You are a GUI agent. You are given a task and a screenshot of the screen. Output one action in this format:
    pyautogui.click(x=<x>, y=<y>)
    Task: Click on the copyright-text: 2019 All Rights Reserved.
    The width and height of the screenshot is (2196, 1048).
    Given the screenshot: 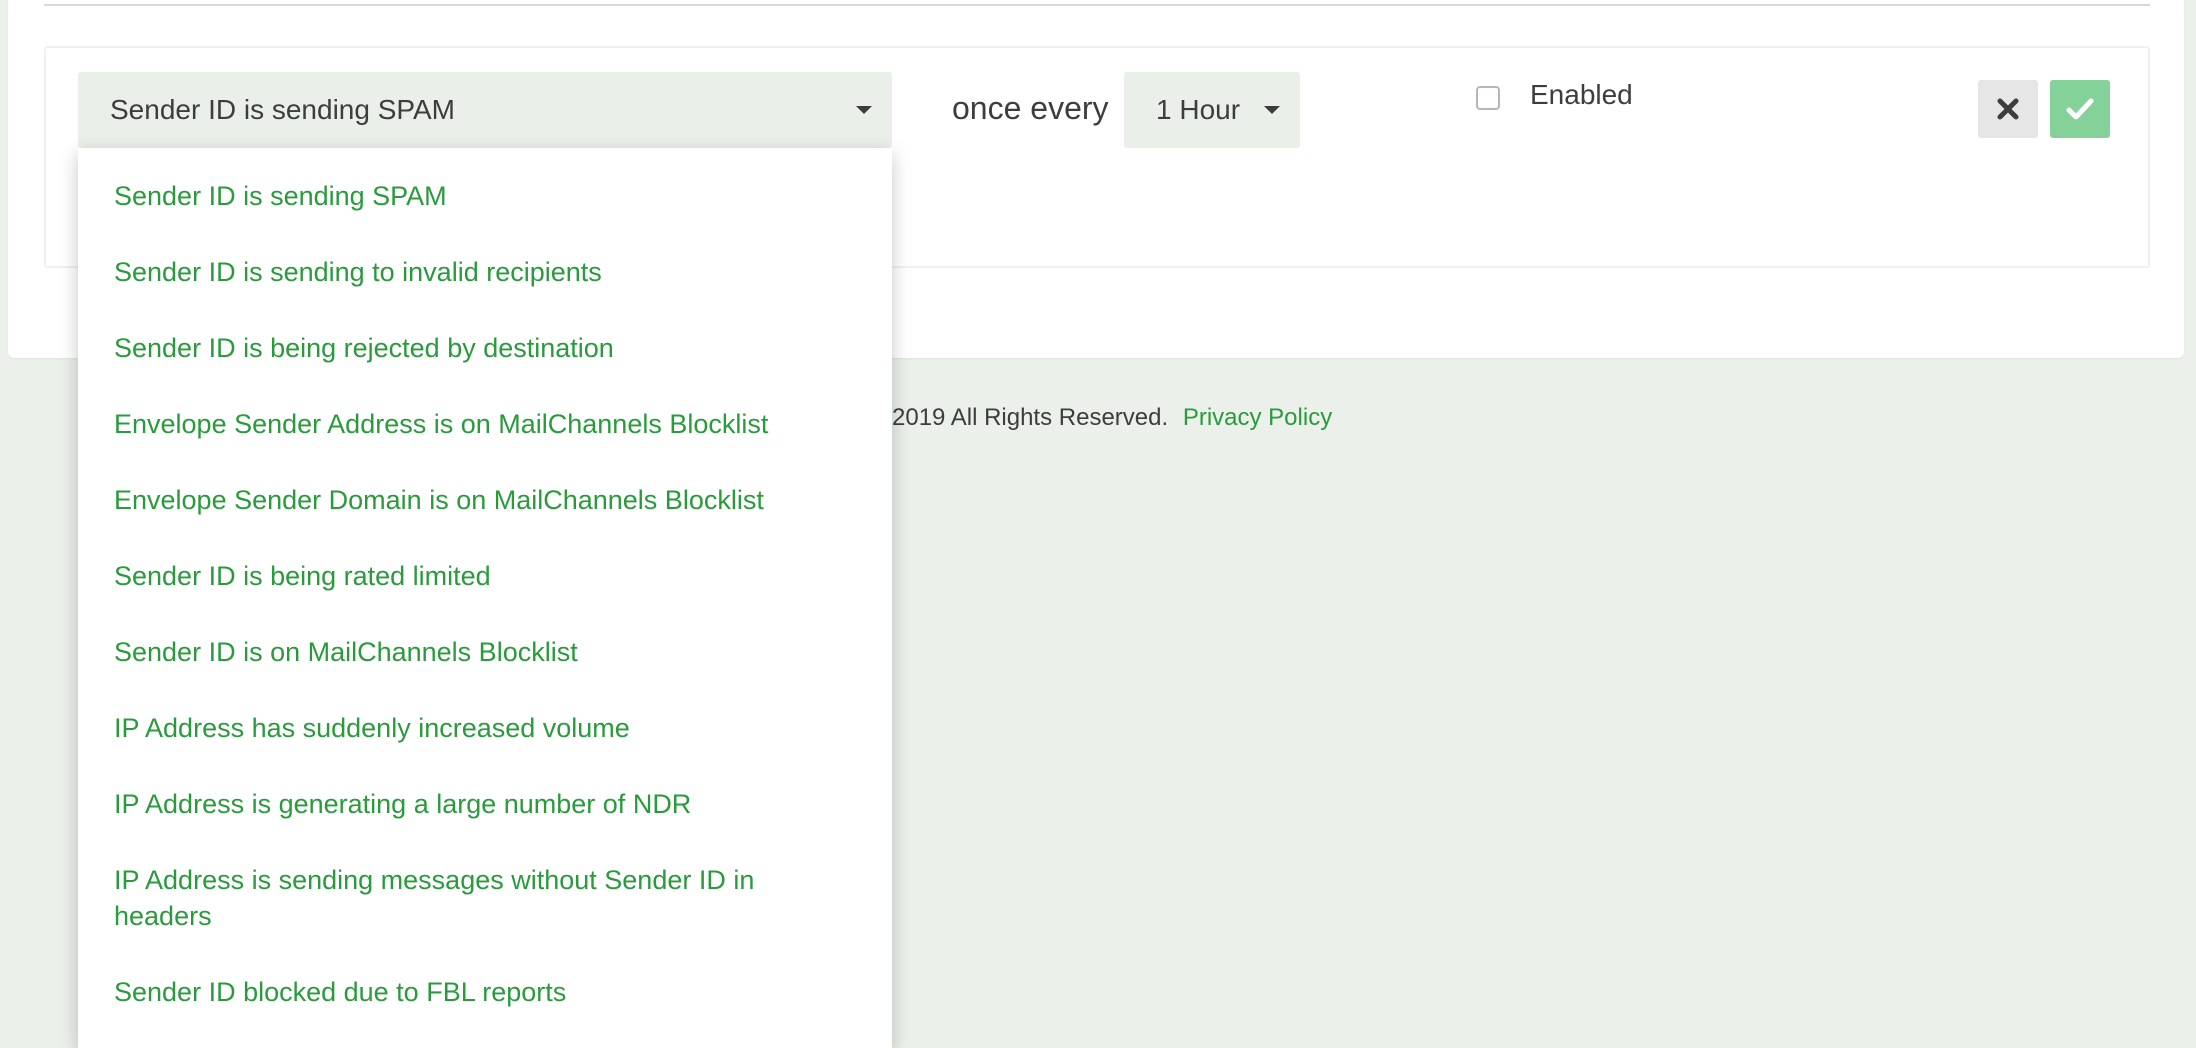 What is the action you would take?
    pyautogui.click(x=1030, y=417)
    